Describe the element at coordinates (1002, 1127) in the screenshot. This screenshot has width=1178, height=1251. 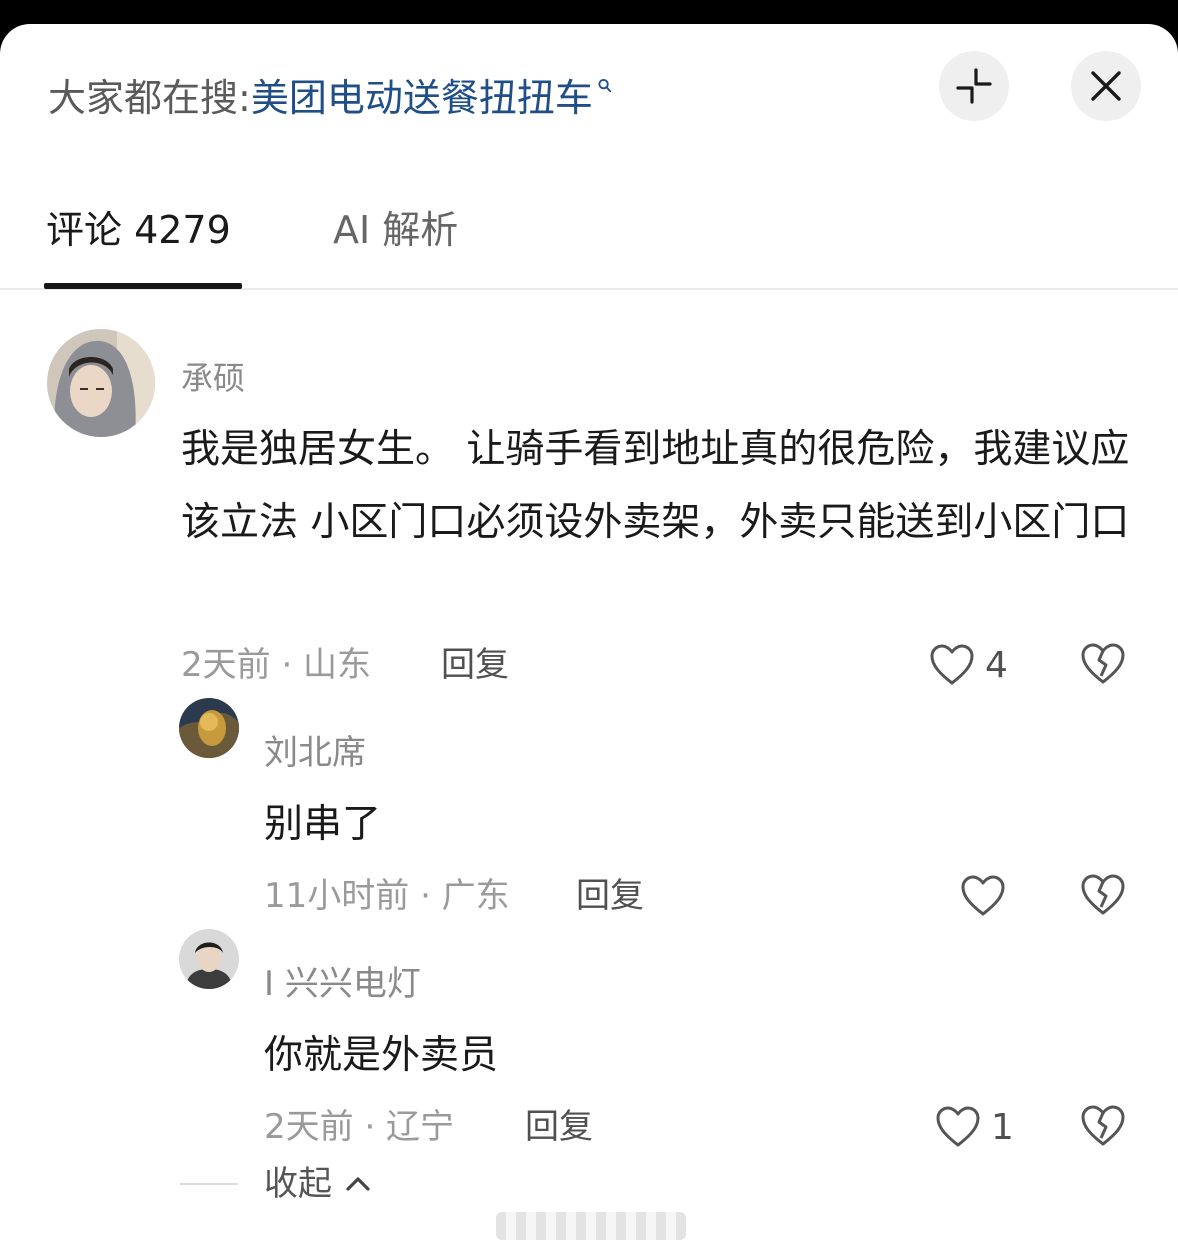
I see `like-count: 1` at that location.